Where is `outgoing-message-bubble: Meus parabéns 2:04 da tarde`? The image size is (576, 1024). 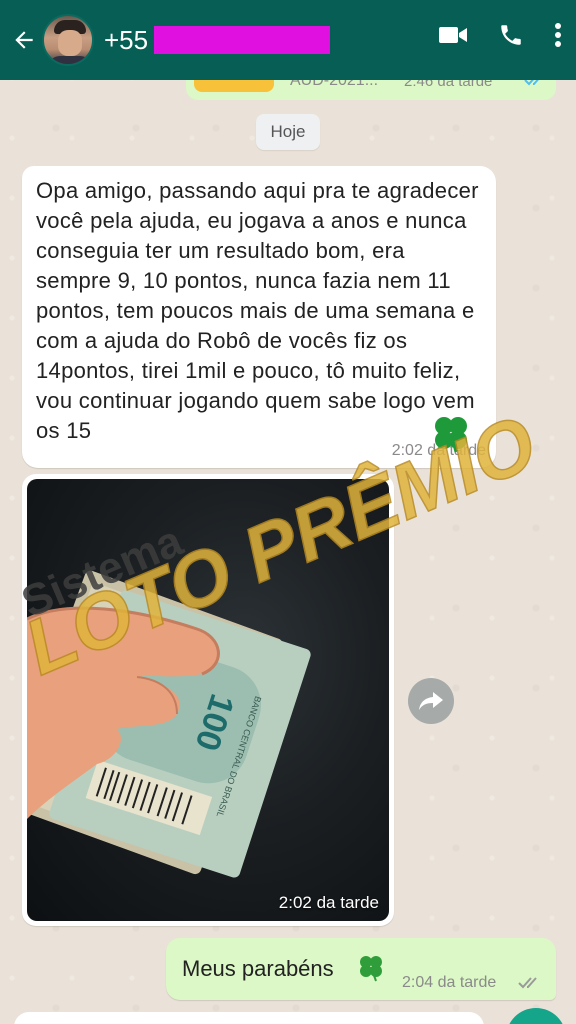
outgoing-message-bubble: Meus parabéns 2:04 da tarde is located at coordinates (361, 969).